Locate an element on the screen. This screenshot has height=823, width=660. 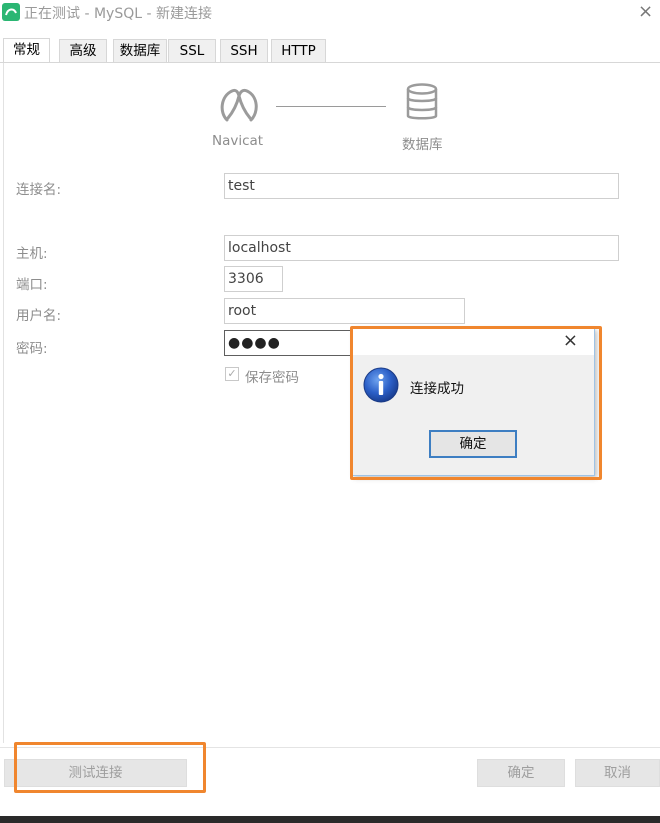
window-close-button: × is located at coordinates (645, 12).